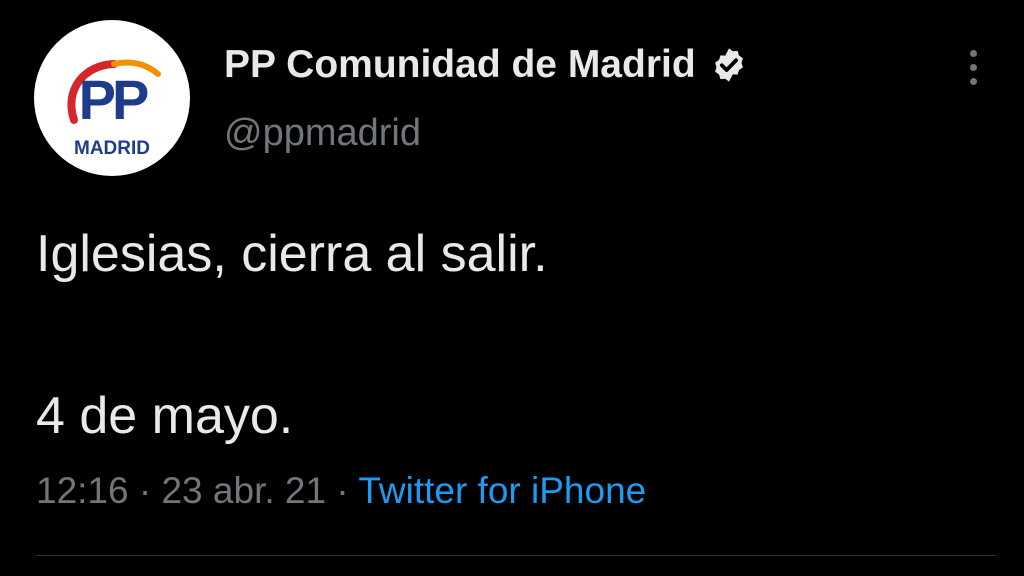 Image resolution: width=1024 pixels, height=576 pixels. I want to click on tweet-source-link: Twitter for iPhone, so click(502, 490).